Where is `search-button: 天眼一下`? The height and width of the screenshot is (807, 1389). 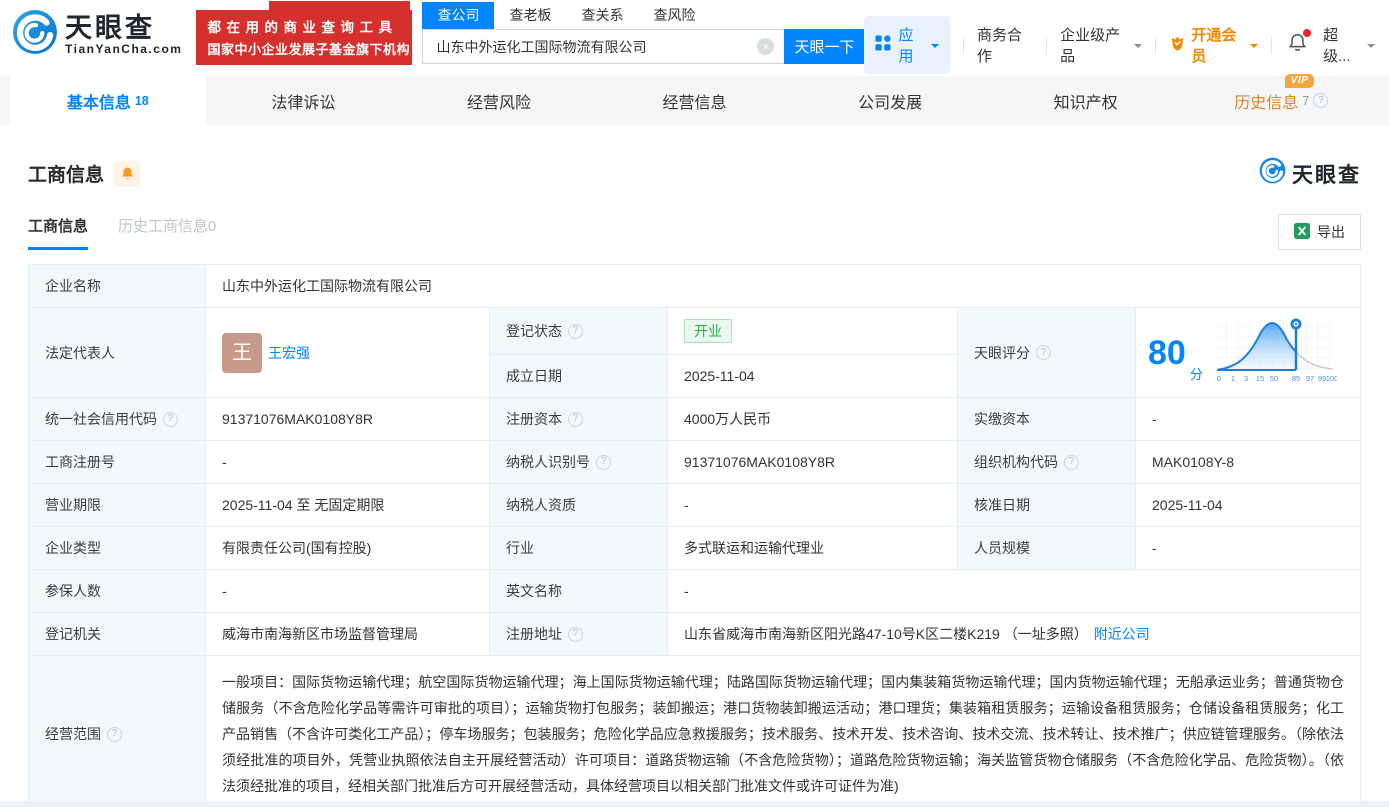
search-button: 天眼一下 is located at coordinates (824, 46).